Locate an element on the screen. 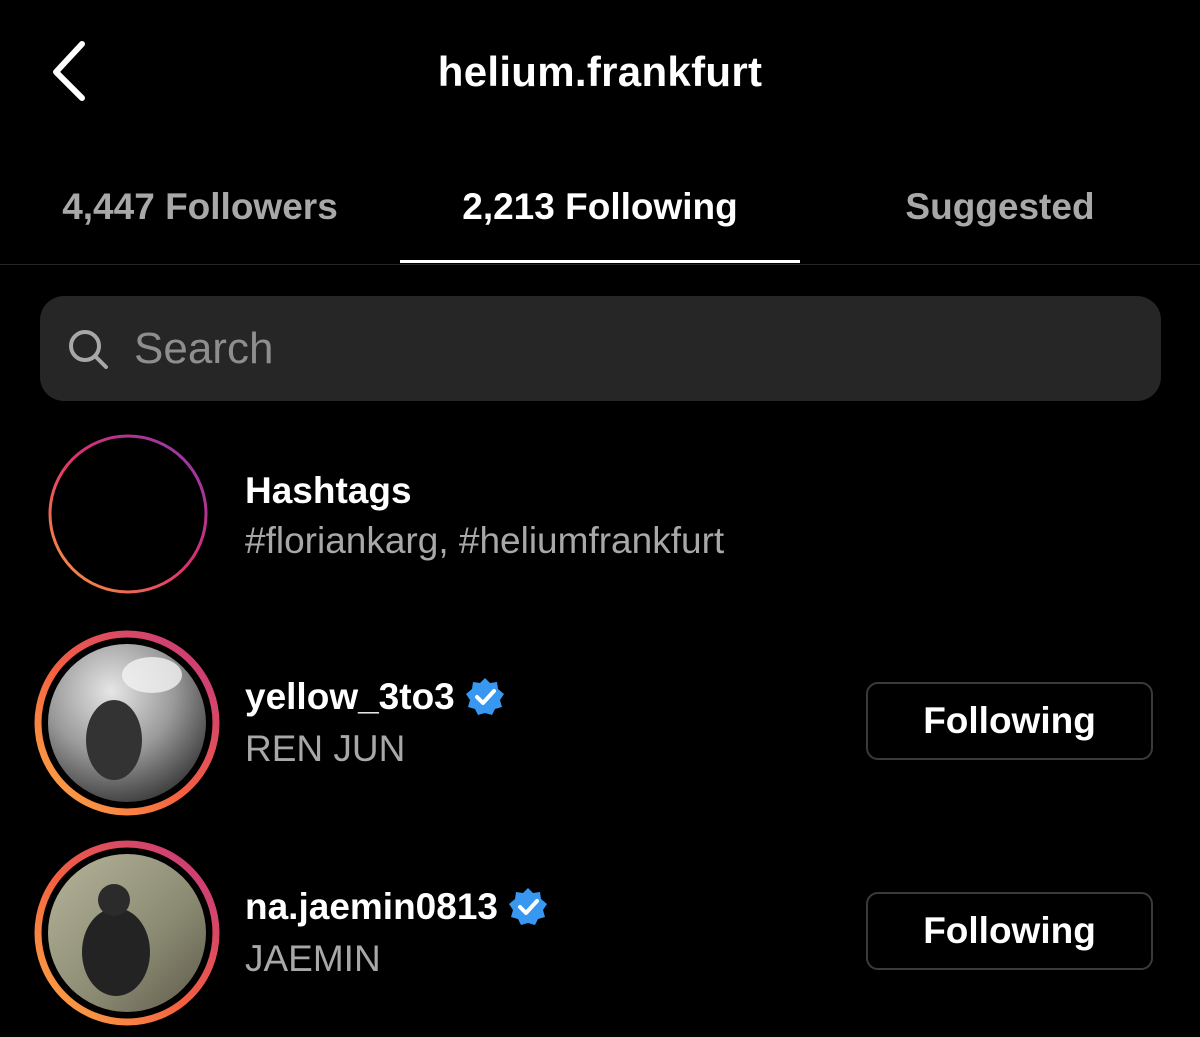 The image size is (1200, 1037). tab-suggested: Suggested is located at coordinates (1000, 207).